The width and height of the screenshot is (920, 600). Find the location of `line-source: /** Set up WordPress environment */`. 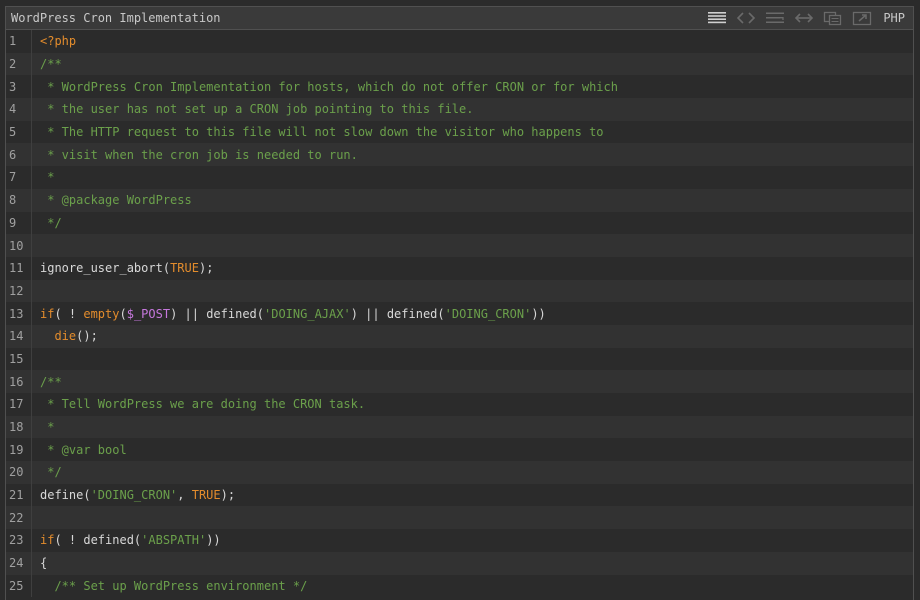

line-source: /** Set up WordPress environment */ is located at coordinates (173, 586).